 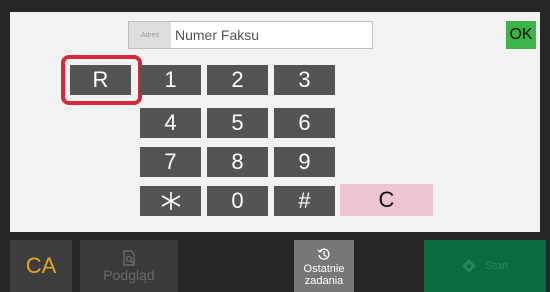 I want to click on ca-button: CA, so click(x=41, y=266).